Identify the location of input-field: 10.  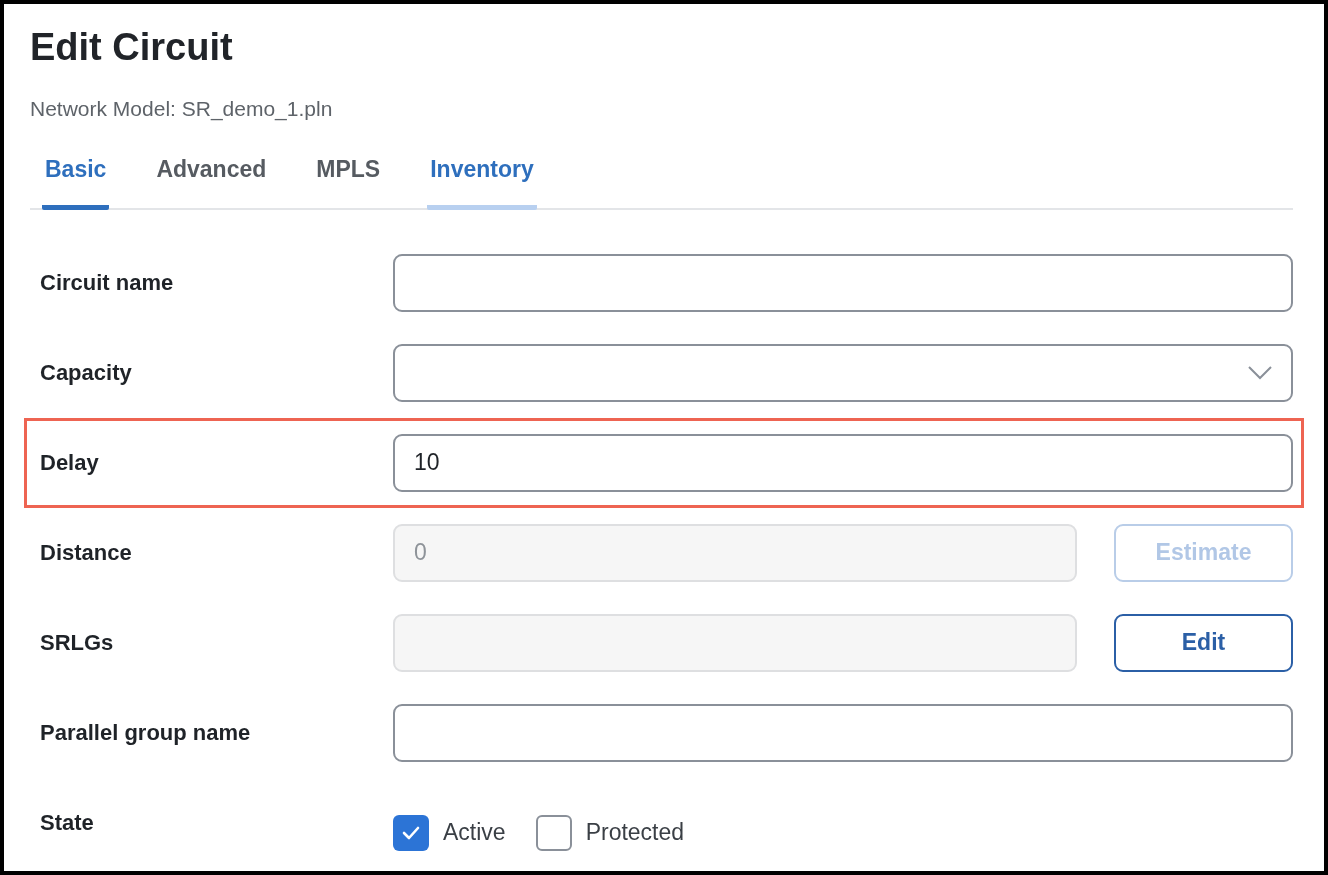
(843, 462).